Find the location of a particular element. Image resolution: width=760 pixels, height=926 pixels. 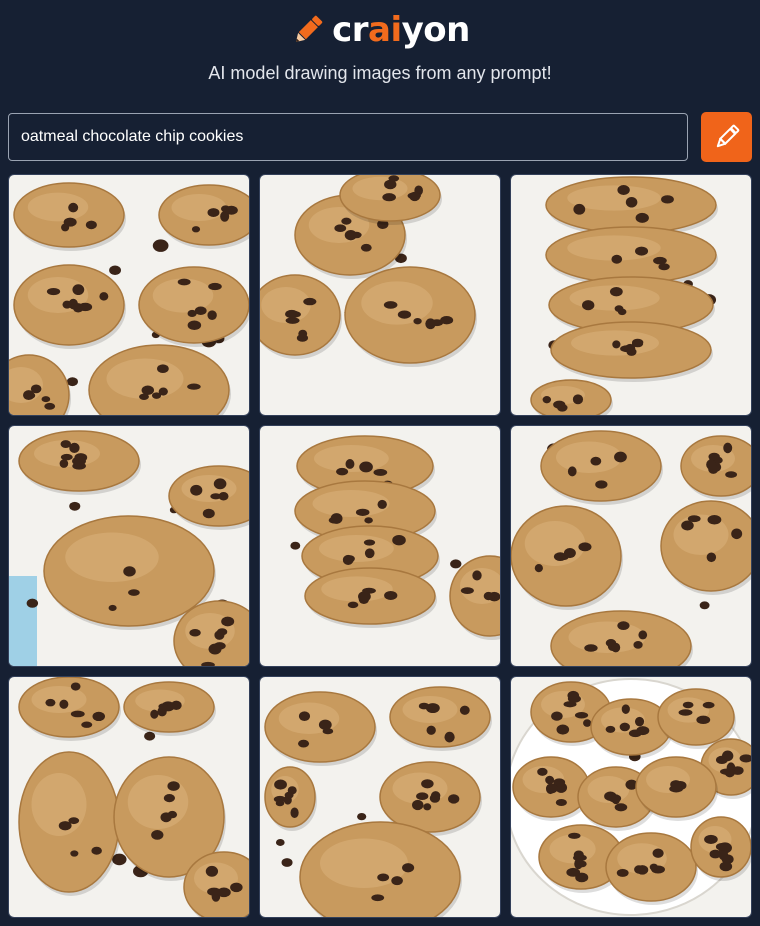

prompt-bar is located at coordinates (380, 137).